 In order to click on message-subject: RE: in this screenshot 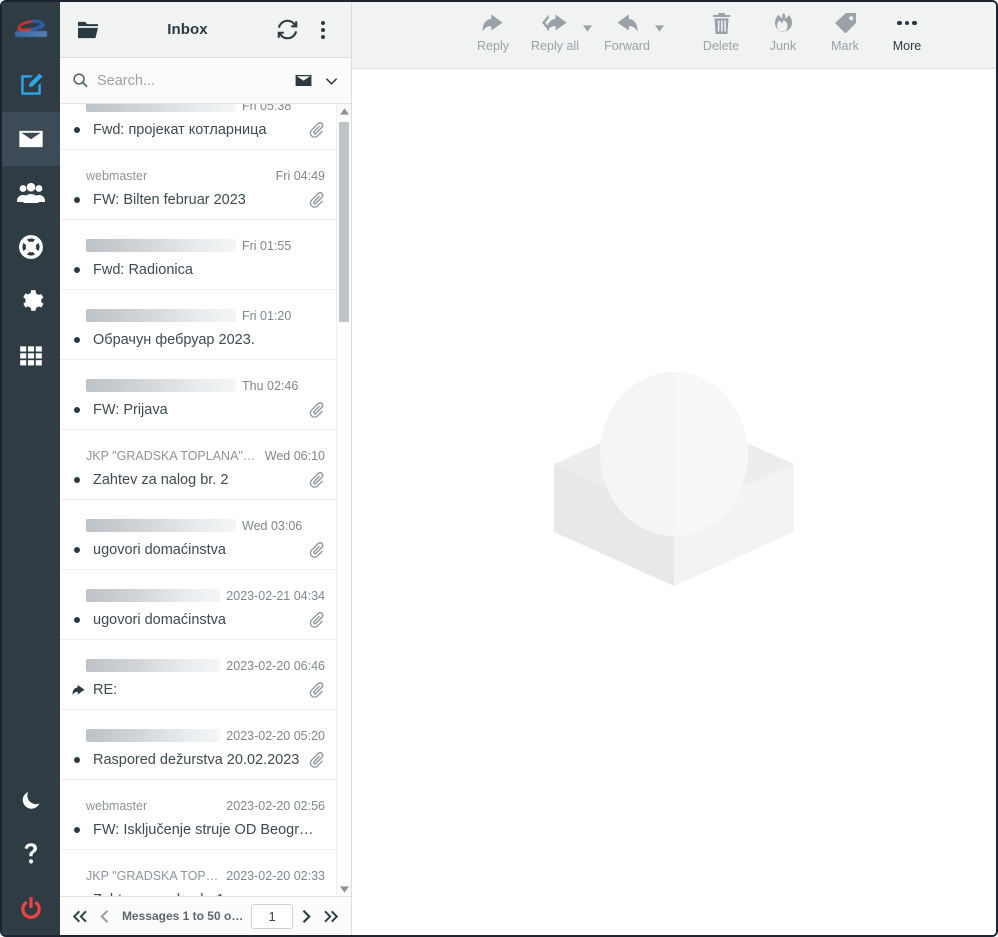, I will do `click(105, 689)`.